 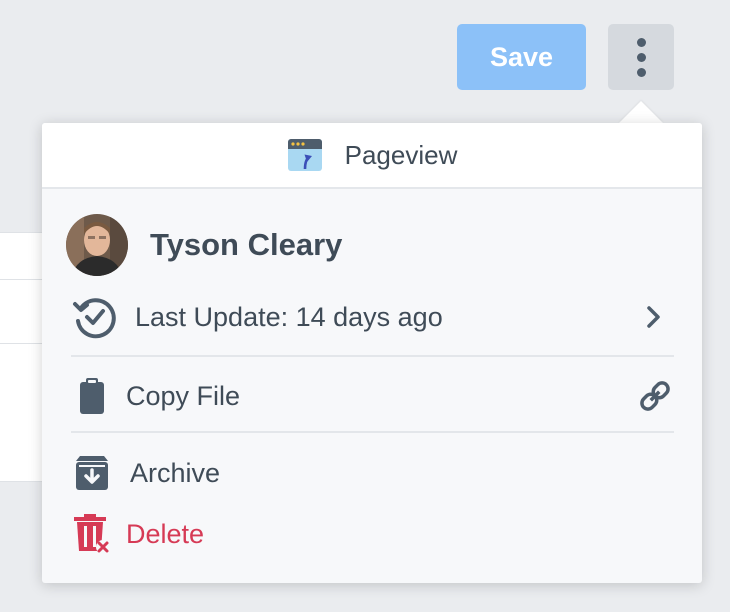 What do you see at coordinates (654, 317) in the screenshot?
I see `chevron-right-icon` at bounding box center [654, 317].